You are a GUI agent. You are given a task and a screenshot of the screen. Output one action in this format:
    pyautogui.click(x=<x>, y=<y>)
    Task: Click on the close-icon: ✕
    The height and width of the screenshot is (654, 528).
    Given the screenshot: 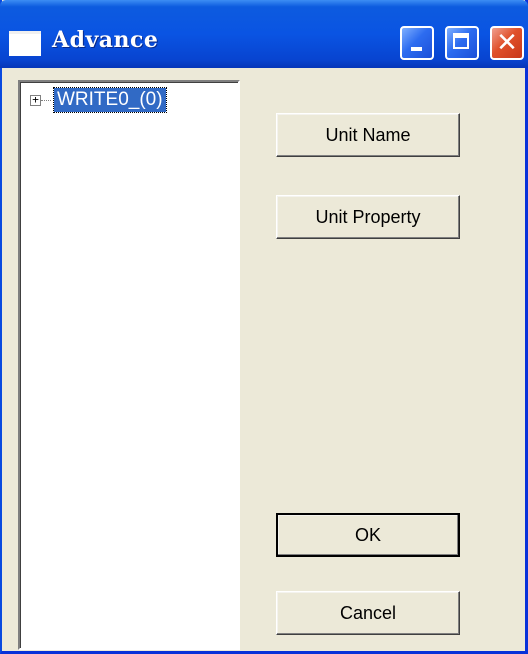 What is the action you would take?
    pyautogui.click(x=507, y=43)
    